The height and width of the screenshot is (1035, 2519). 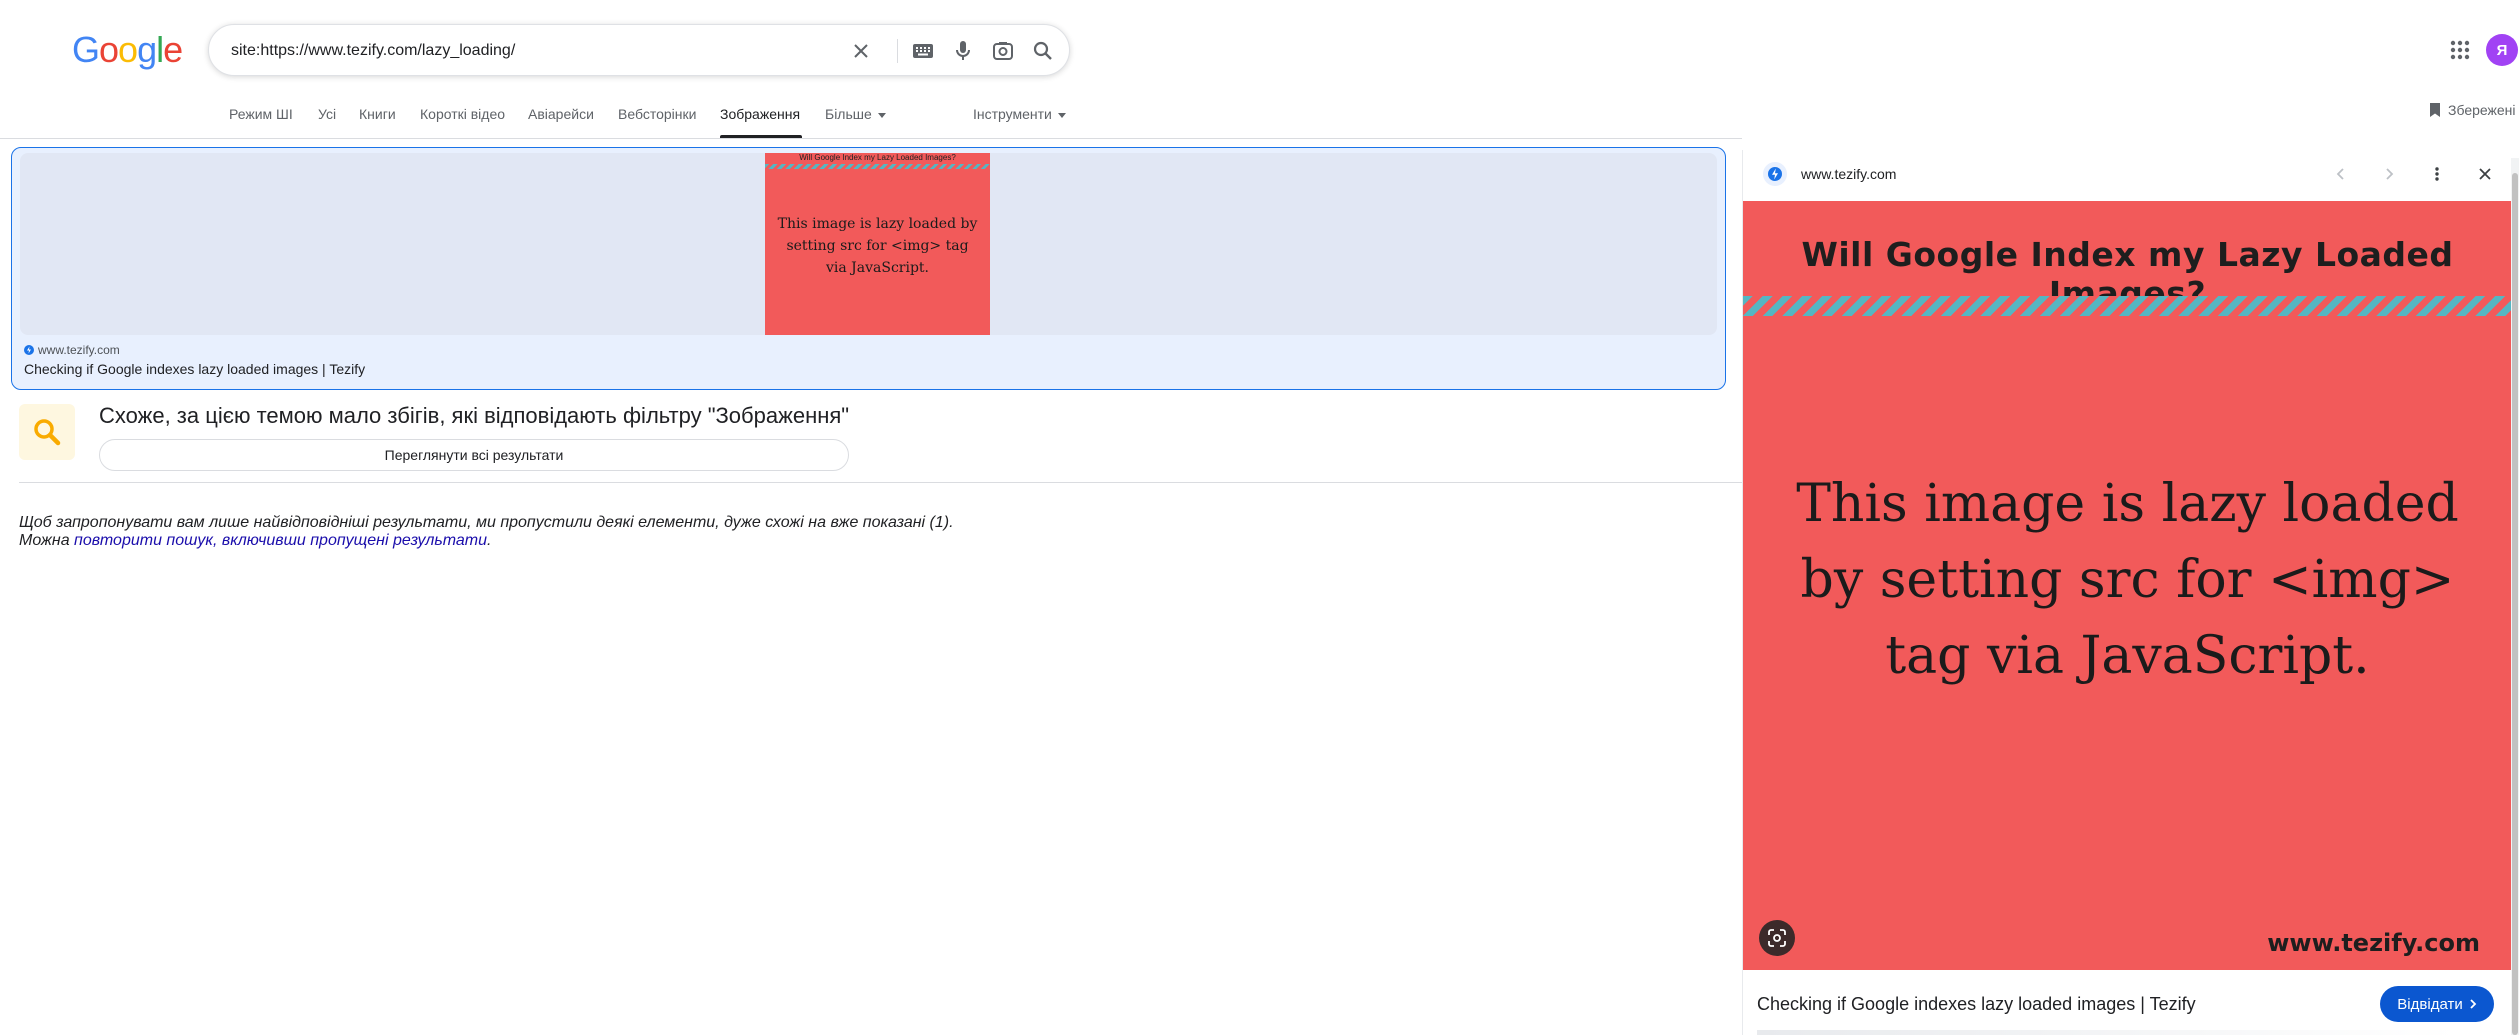 What do you see at coordinates (327, 114) in the screenshot?
I see `tab-all: Усі` at bounding box center [327, 114].